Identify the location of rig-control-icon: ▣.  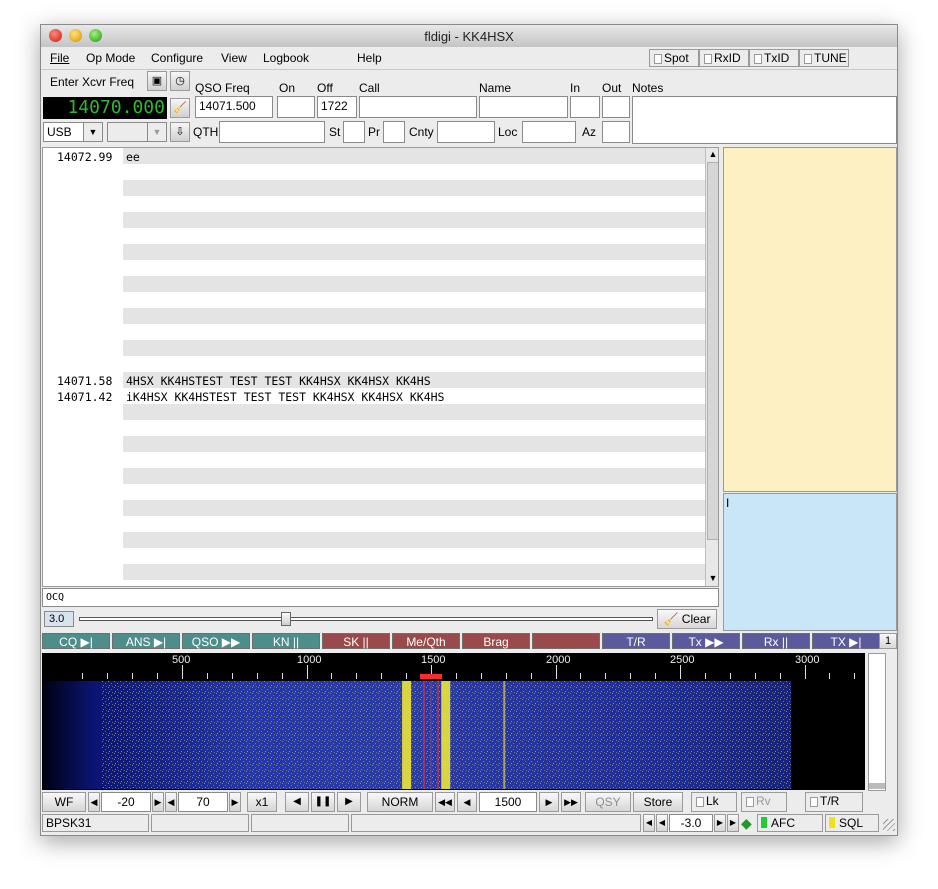
(157, 81).